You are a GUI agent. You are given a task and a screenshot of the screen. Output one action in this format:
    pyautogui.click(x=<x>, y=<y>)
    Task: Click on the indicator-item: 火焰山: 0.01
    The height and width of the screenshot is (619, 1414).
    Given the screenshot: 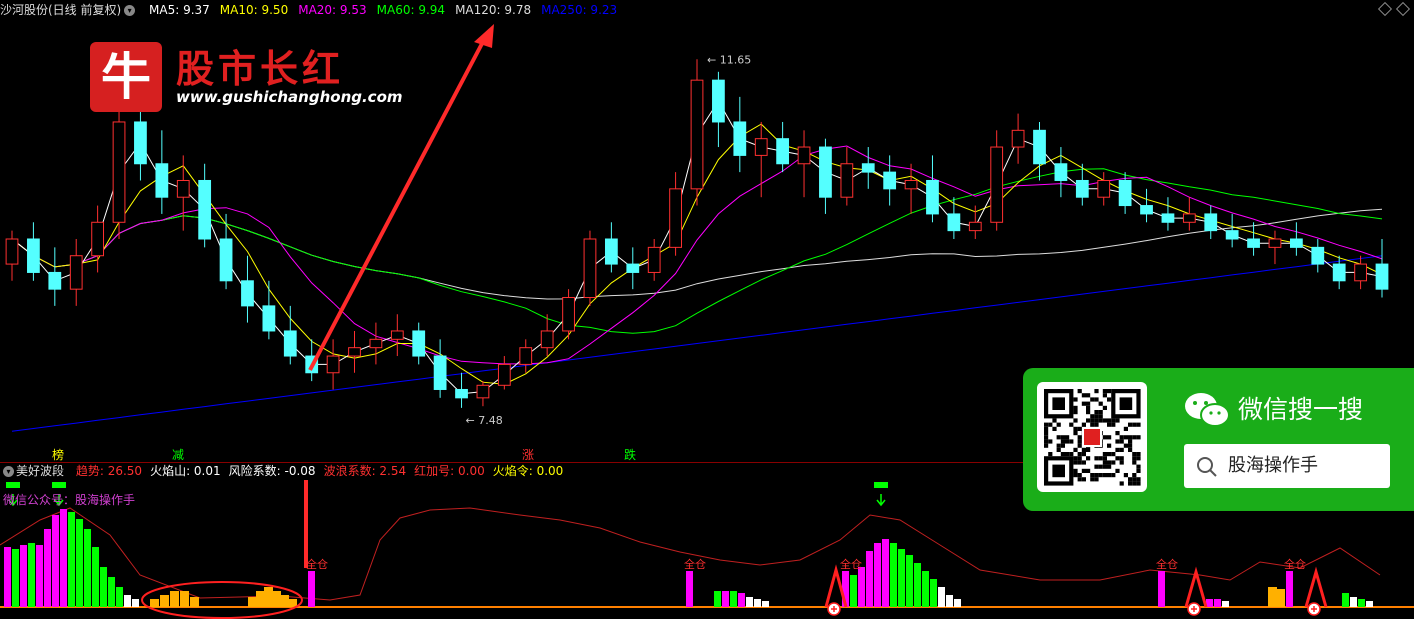 What is the action you would take?
    pyautogui.click(x=185, y=471)
    